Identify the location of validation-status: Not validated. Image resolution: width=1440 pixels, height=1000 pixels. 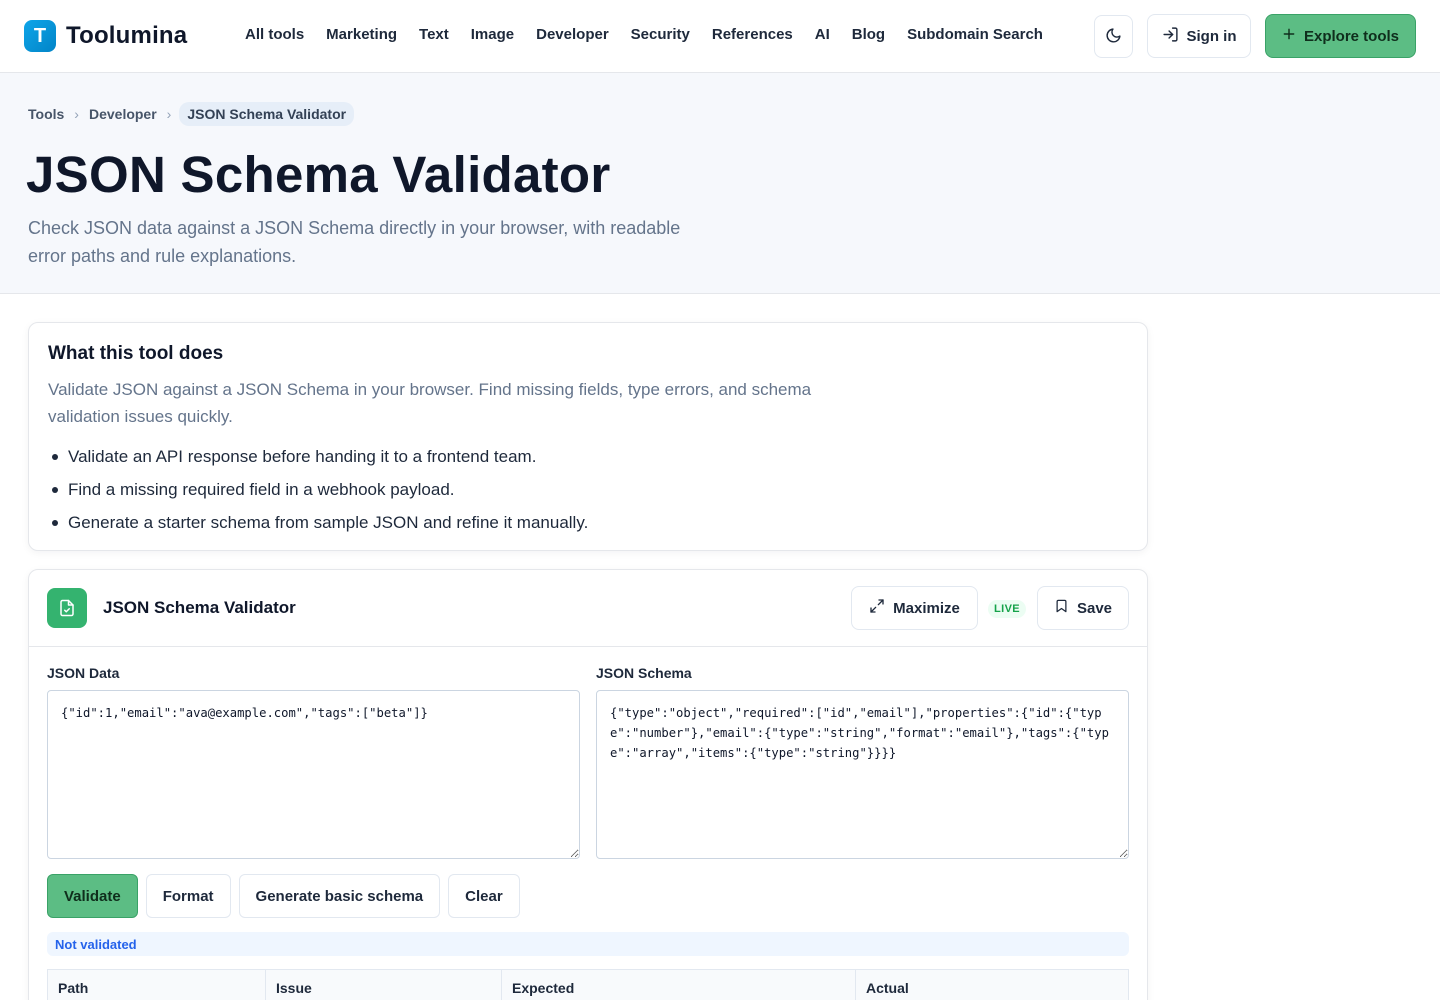
(588, 944).